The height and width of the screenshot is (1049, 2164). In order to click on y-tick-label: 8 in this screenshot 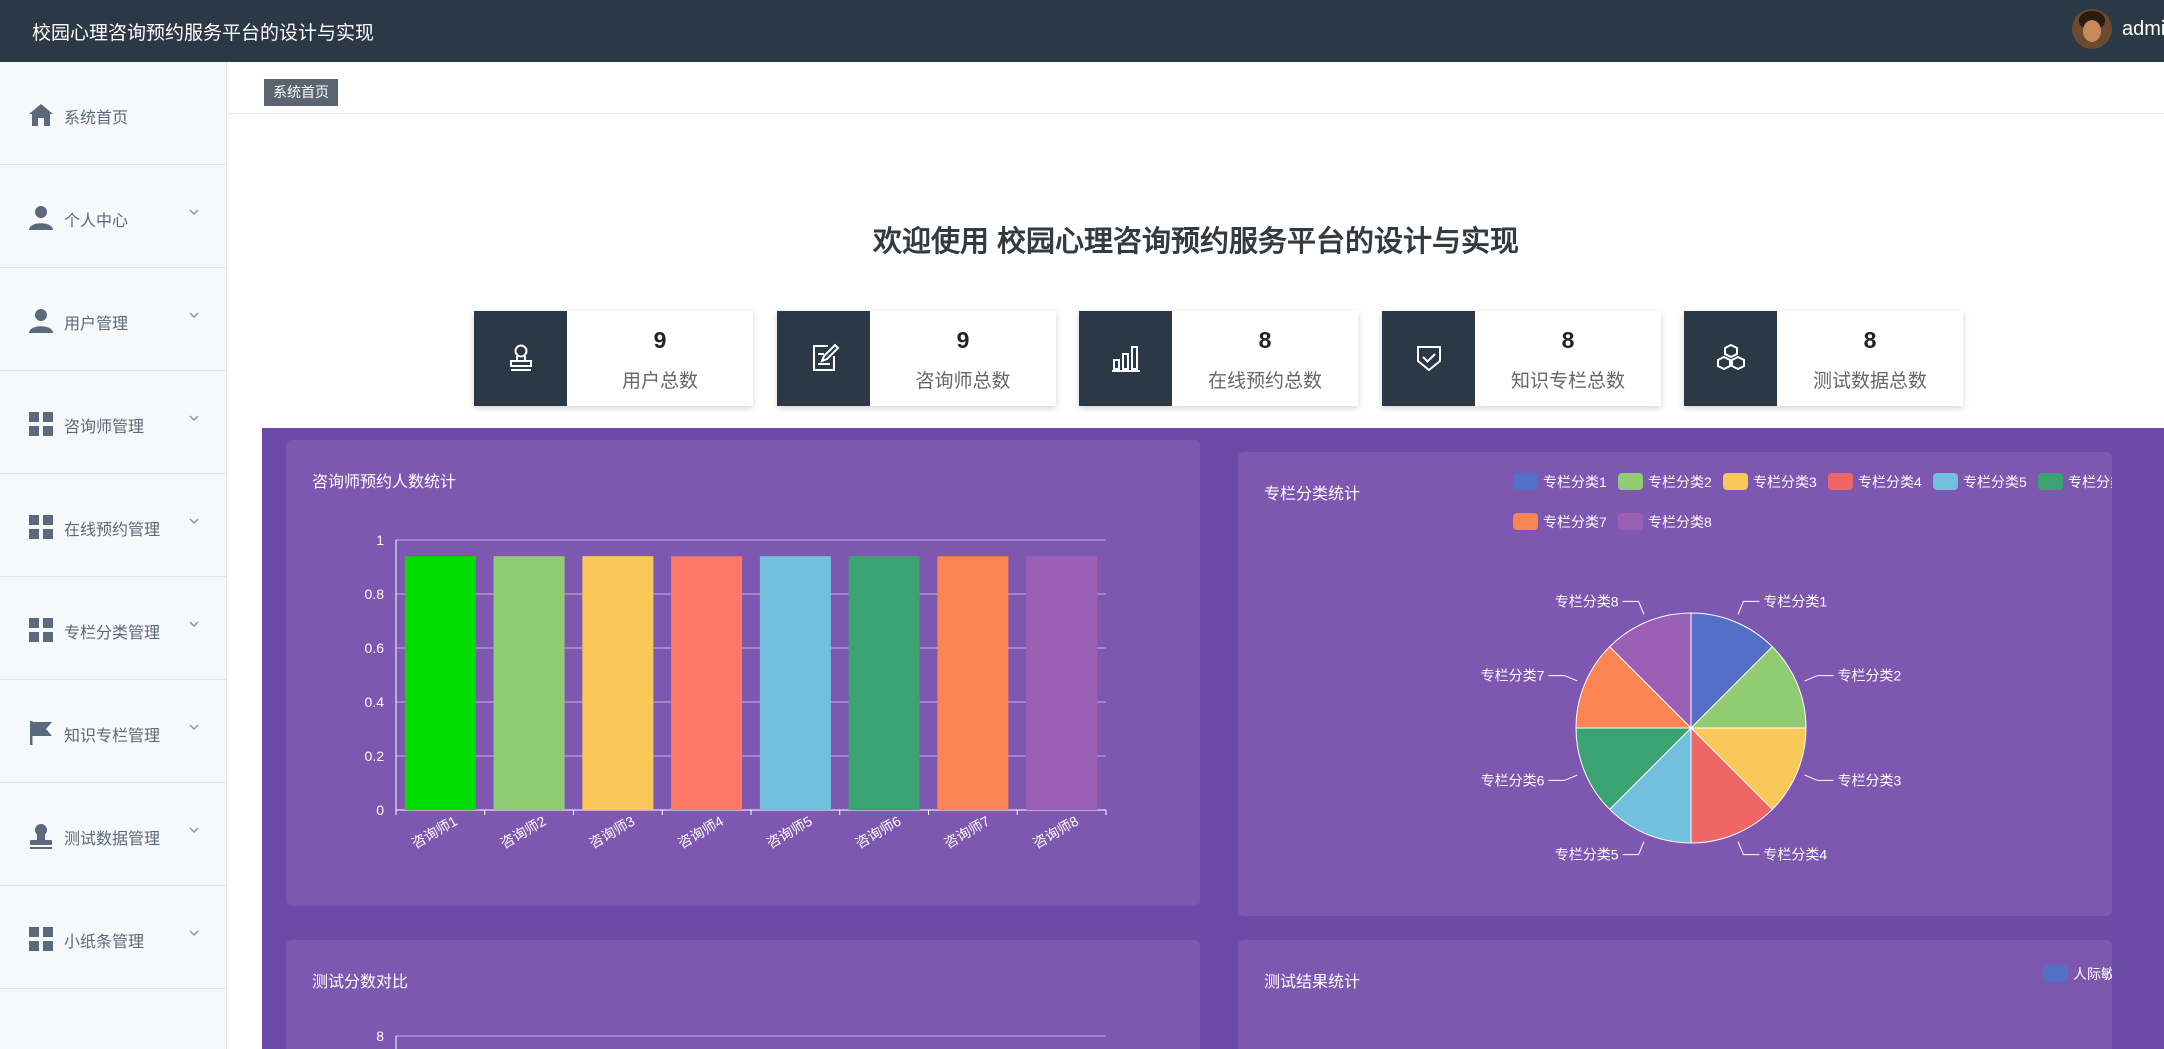, I will do `click(380, 1036)`.